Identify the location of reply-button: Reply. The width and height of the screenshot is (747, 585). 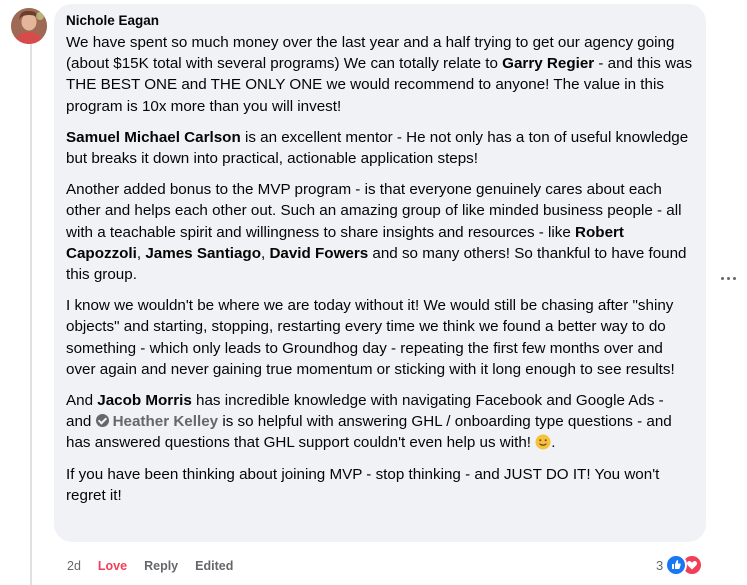
(161, 566).